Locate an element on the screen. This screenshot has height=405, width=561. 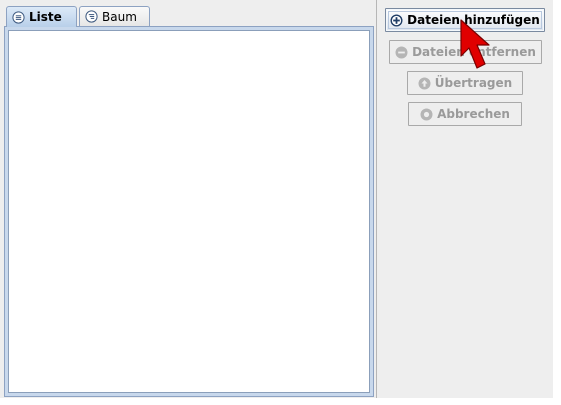
mouse-cursor-icon is located at coordinates (475, 44).